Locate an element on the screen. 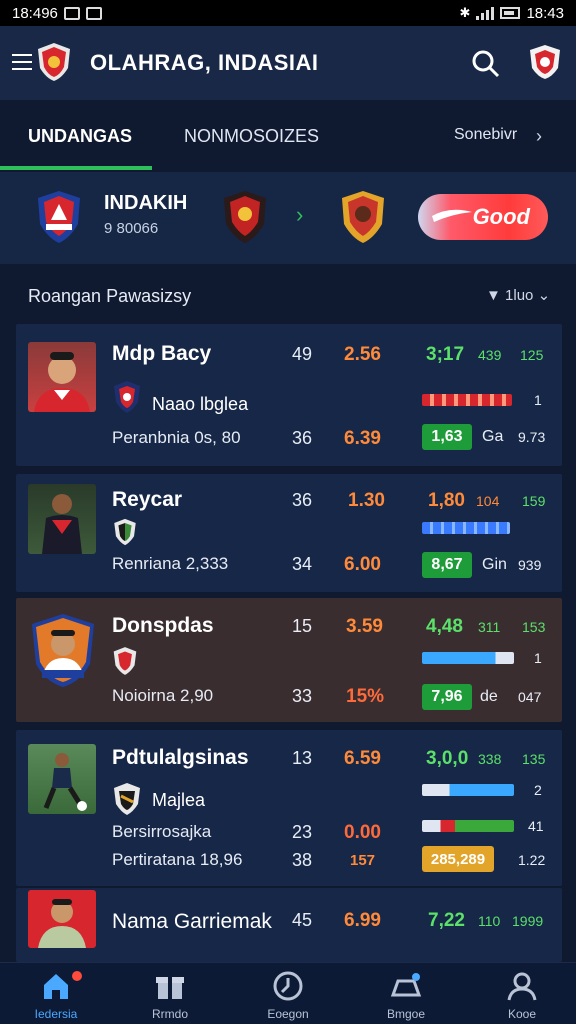 The image size is (576, 1024). good-button-label: Good is located at coordinates (501, 216).